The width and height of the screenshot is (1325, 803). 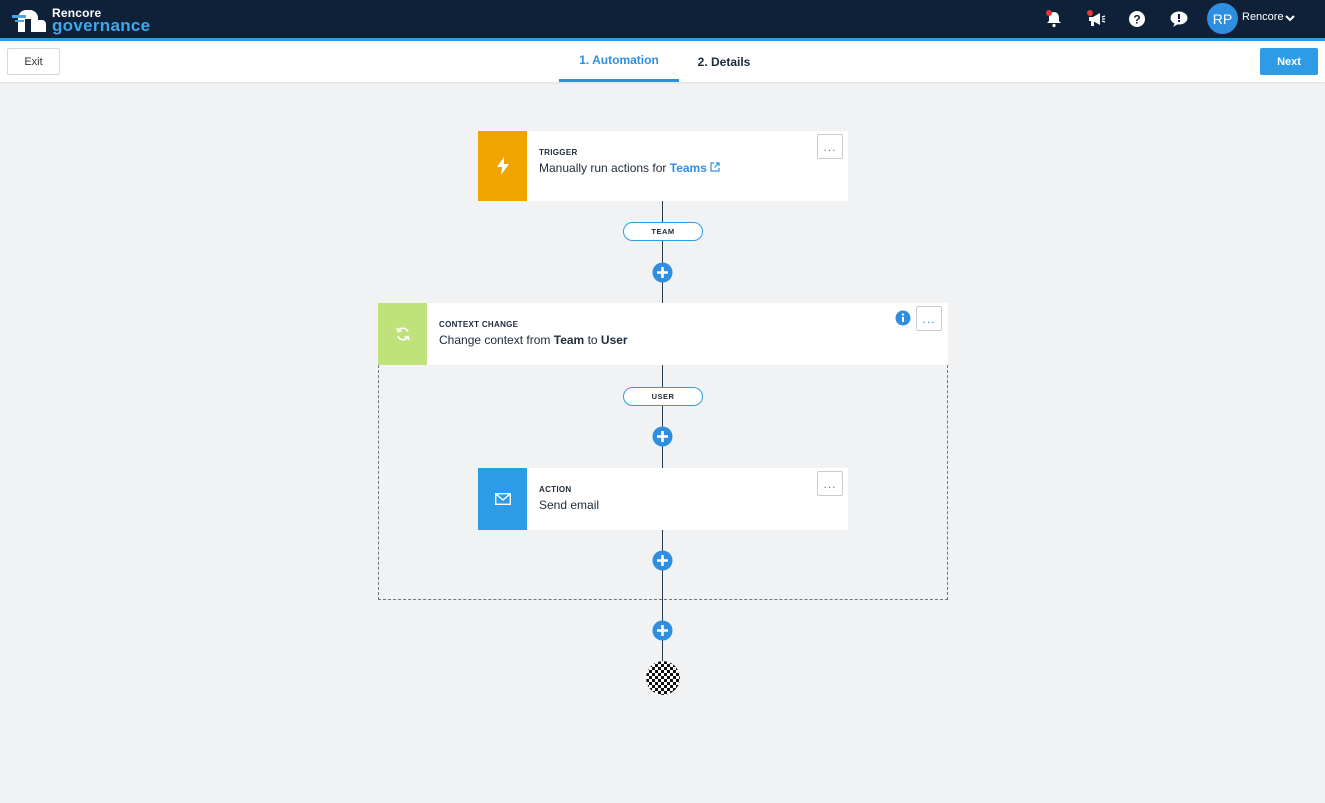 I want to click on logo-text-governance: governance, so click(x=101, y=25).